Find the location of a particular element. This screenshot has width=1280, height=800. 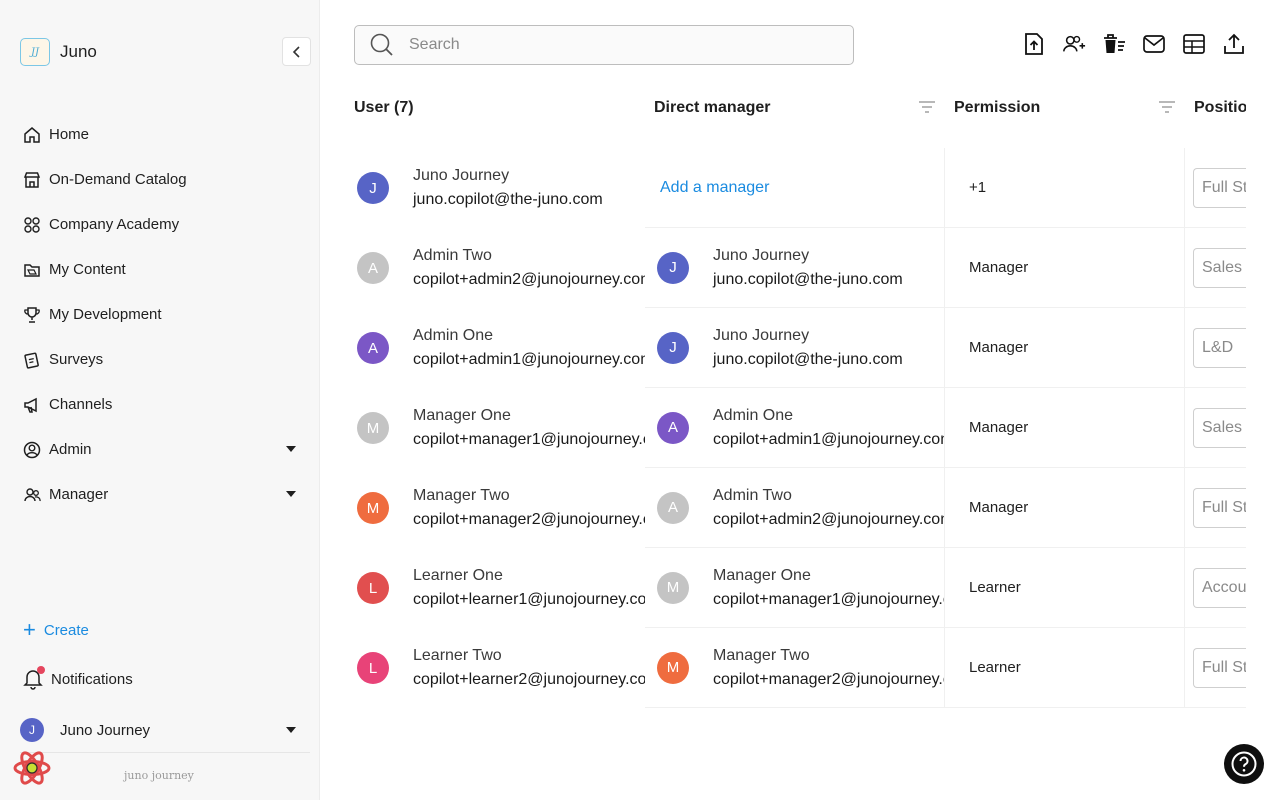

person-name: Manager Two is located at coordinates (761, 655).